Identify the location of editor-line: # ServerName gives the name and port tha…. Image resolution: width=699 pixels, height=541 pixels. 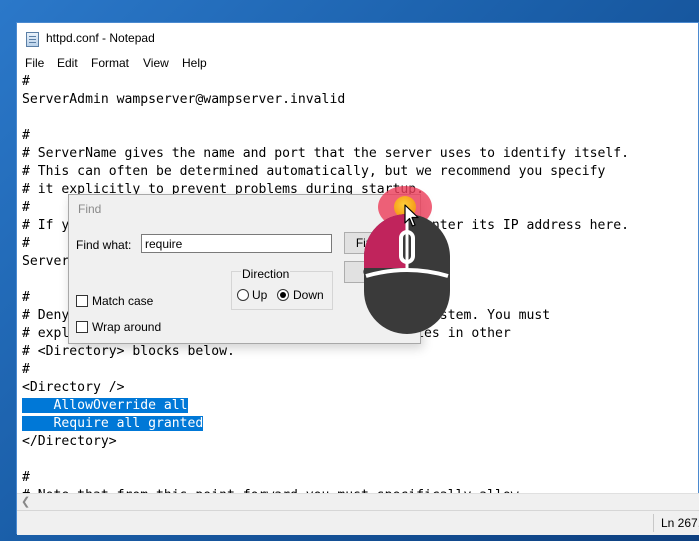
(358, 154).